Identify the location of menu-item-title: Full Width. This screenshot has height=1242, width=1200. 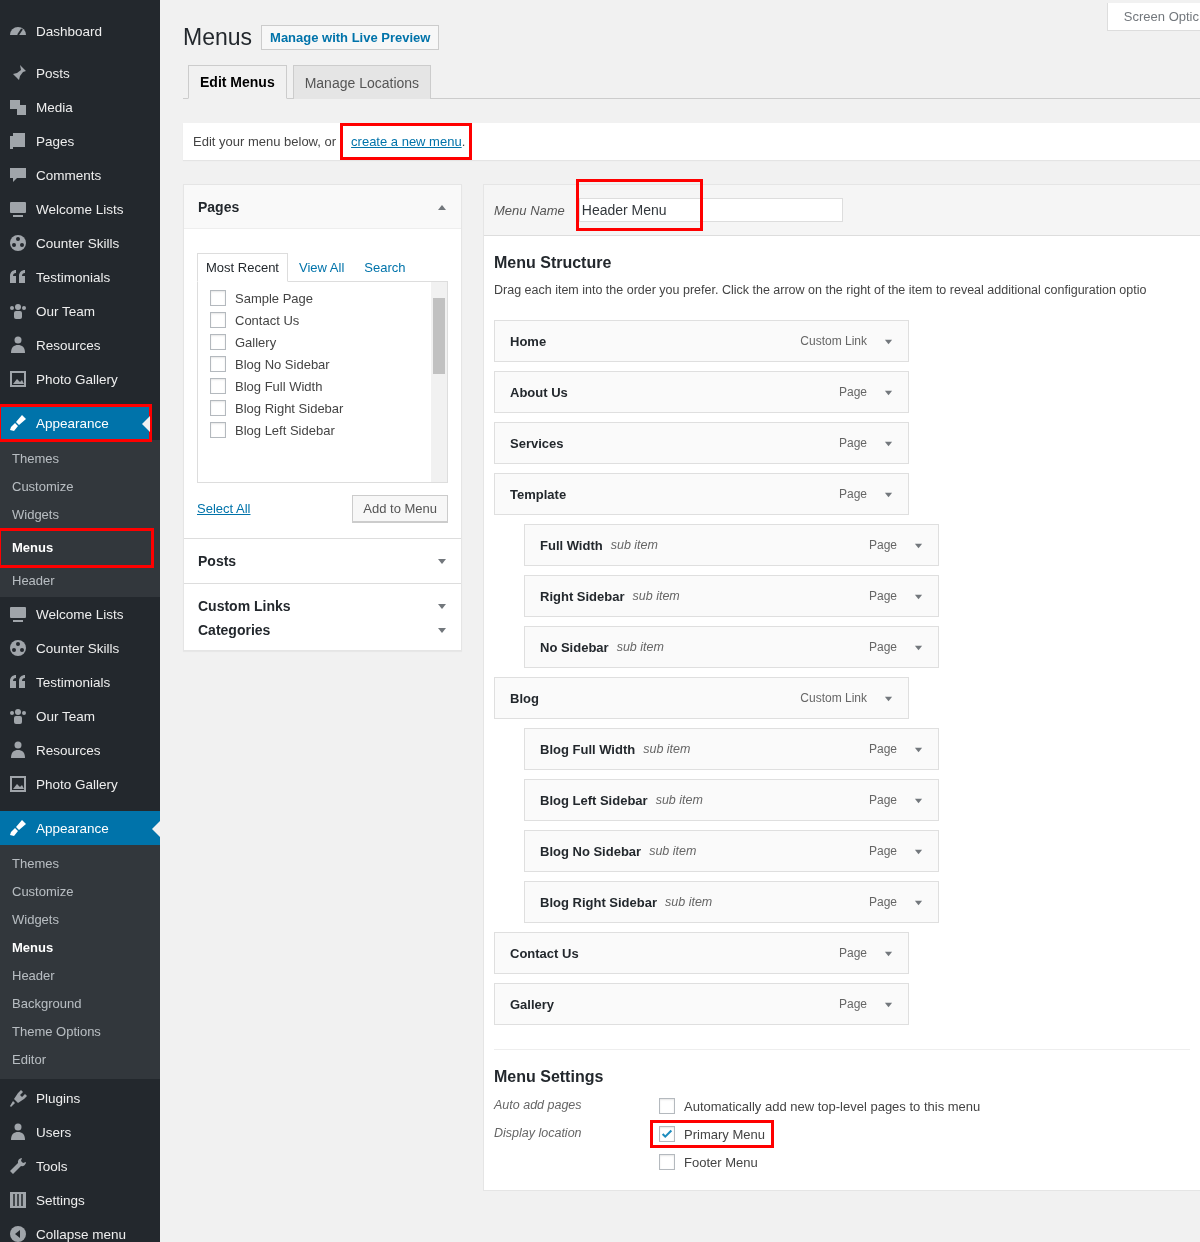
(571, 545).